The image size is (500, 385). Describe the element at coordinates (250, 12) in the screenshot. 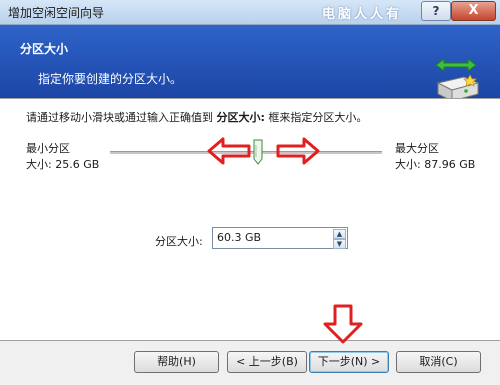

I see `title-bar: 增加空闲空间向导 电脑人人有 ? X` at that location.